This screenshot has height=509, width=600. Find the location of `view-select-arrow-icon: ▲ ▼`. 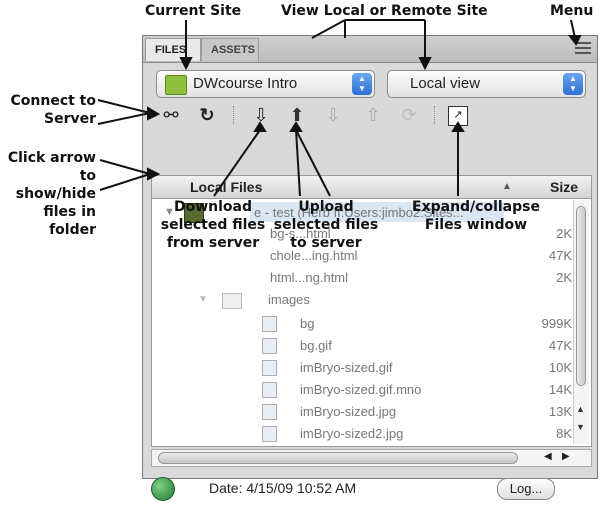

view-select-arrow-icon: ▲ ▼ is located at coordinates (573, 84).